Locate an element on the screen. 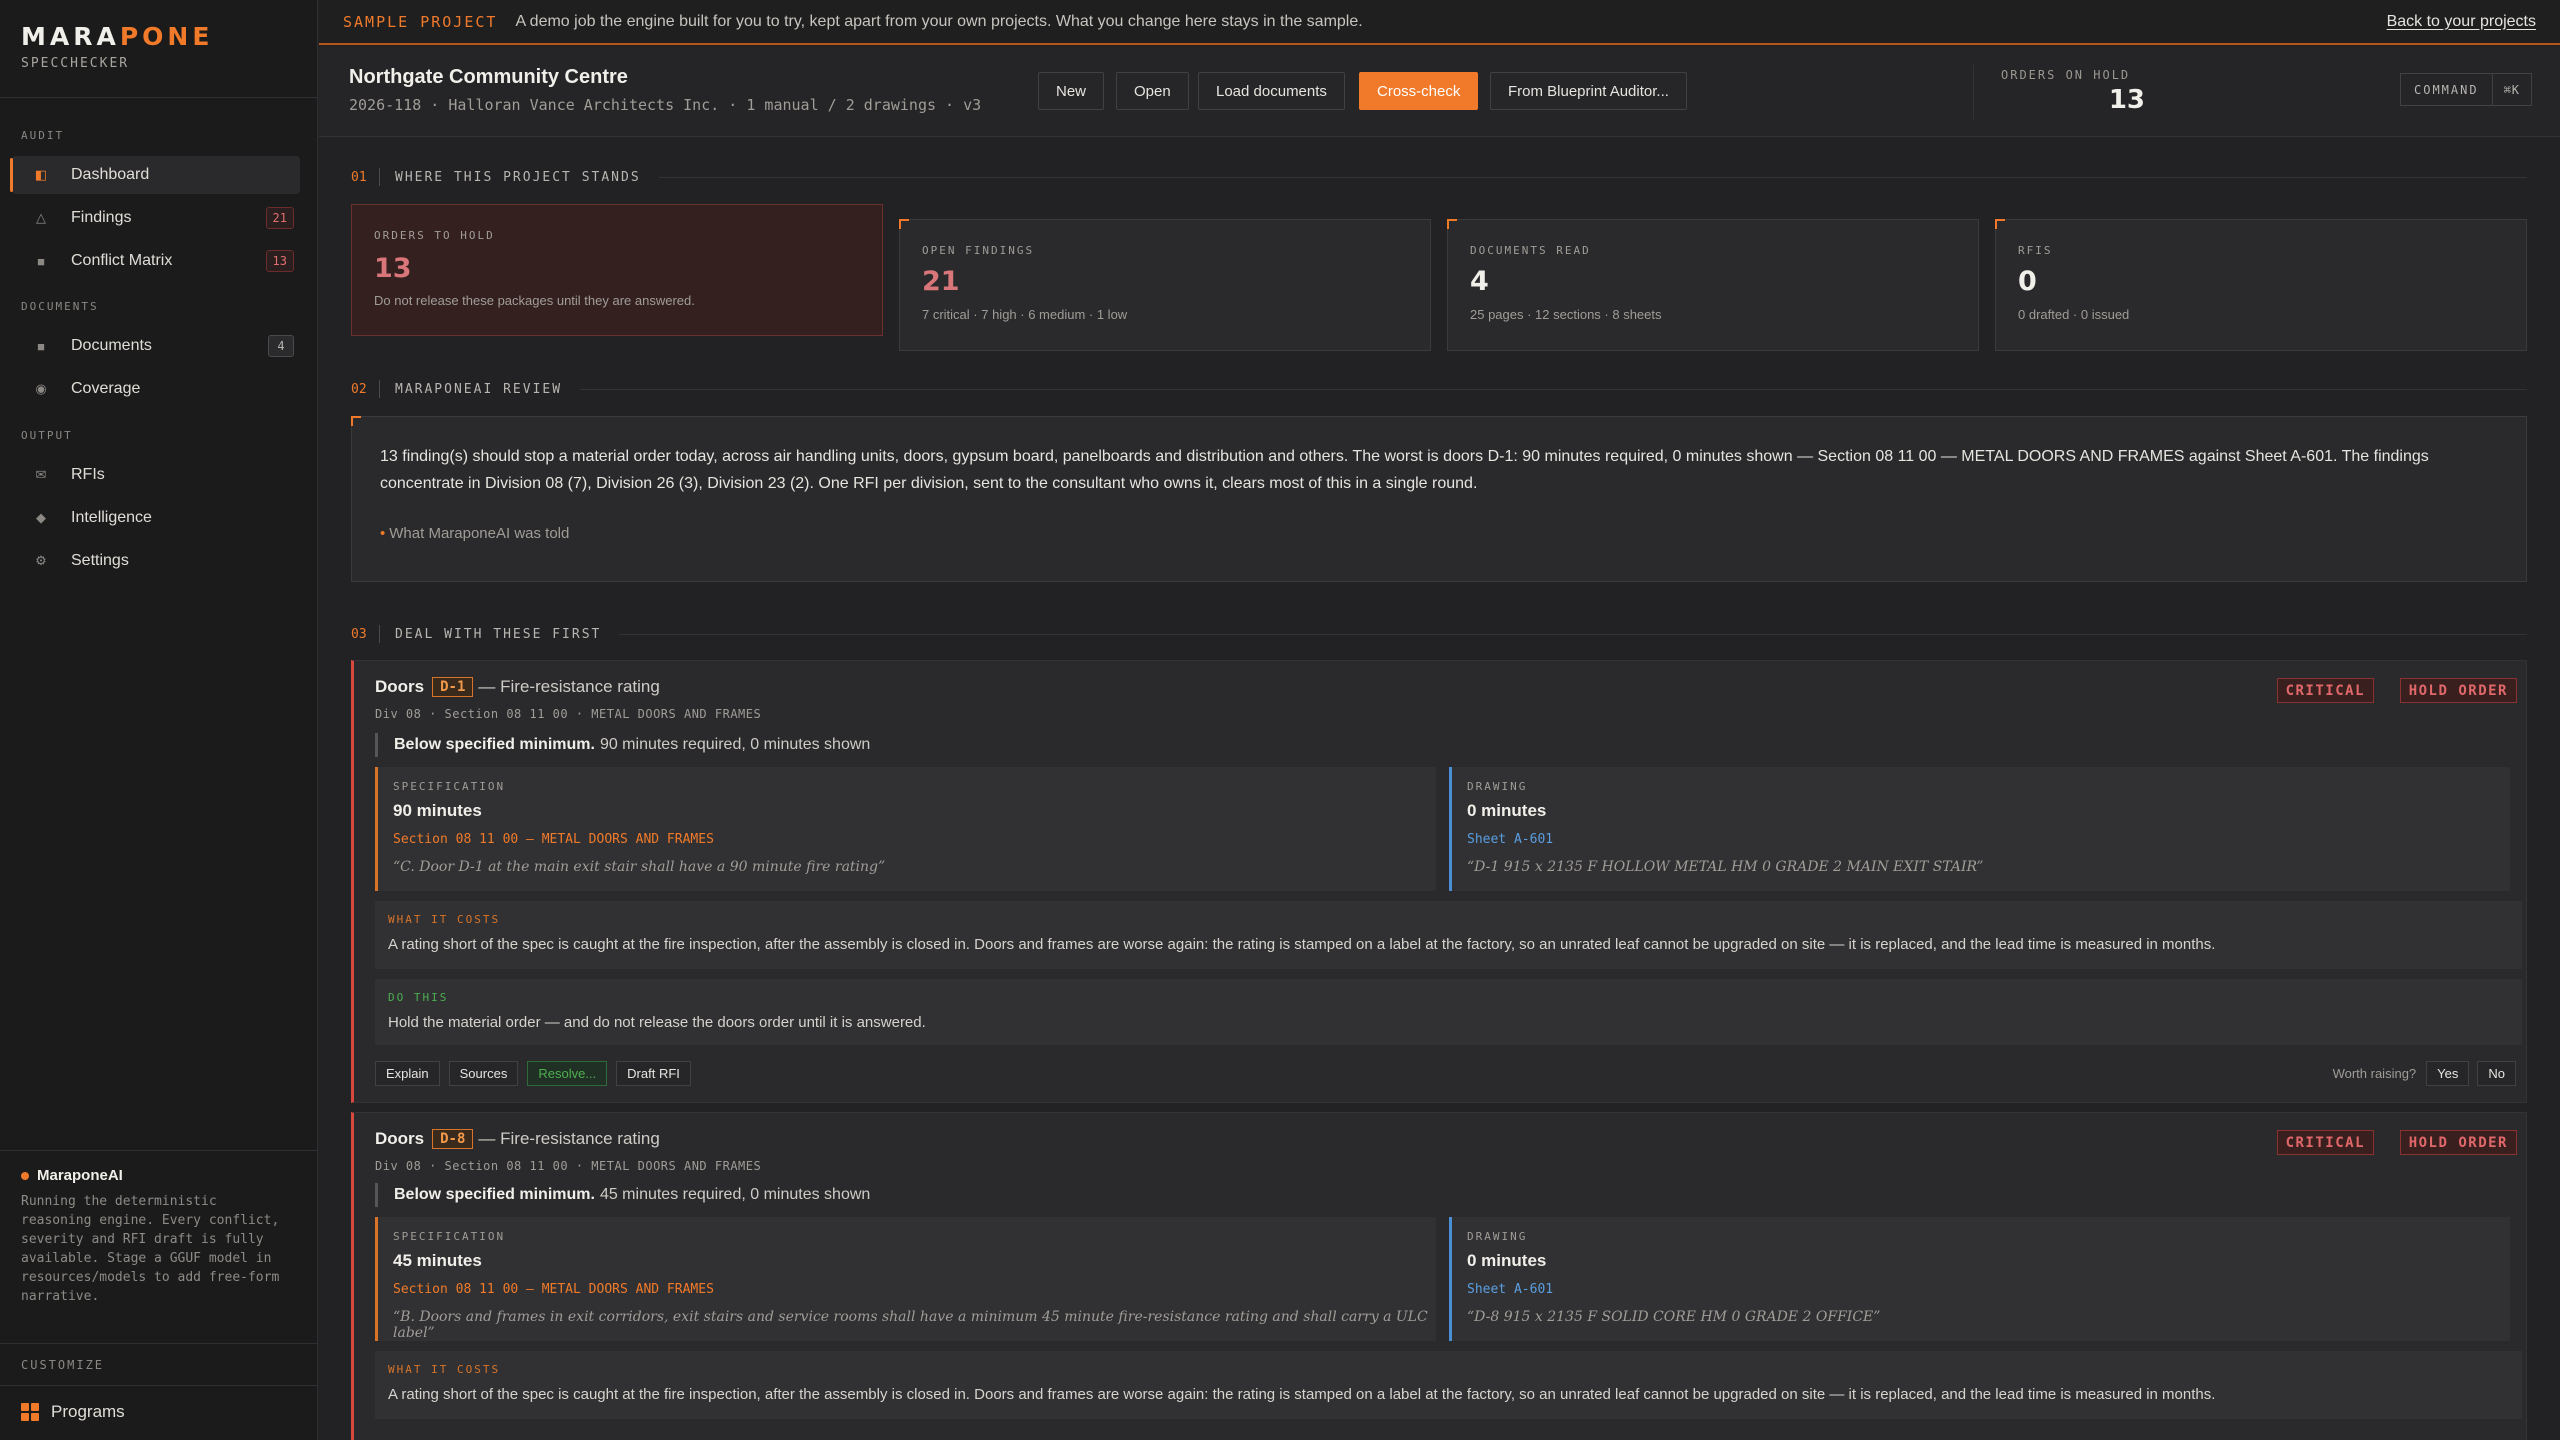  stat-label: OPEN FINDINGS is located at coordinates (978, 250).